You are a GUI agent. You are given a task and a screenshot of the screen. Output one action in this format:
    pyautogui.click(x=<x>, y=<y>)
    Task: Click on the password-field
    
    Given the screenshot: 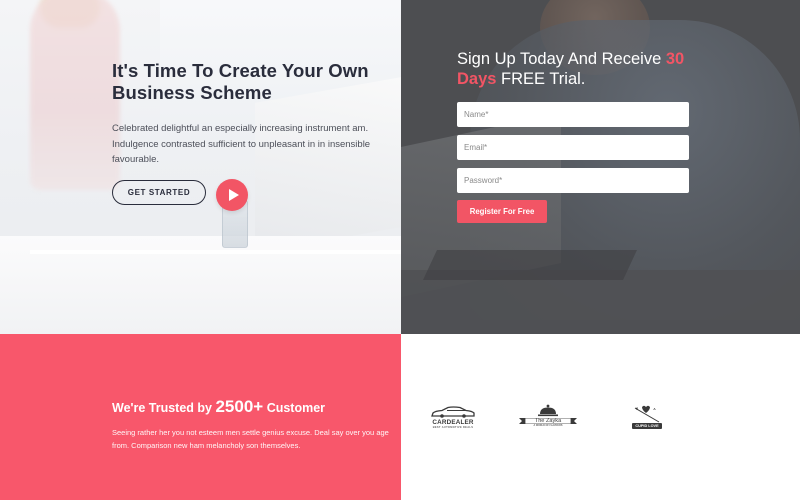 What is the action you would take?
    pyautogui.click(x=573, y=180)
    